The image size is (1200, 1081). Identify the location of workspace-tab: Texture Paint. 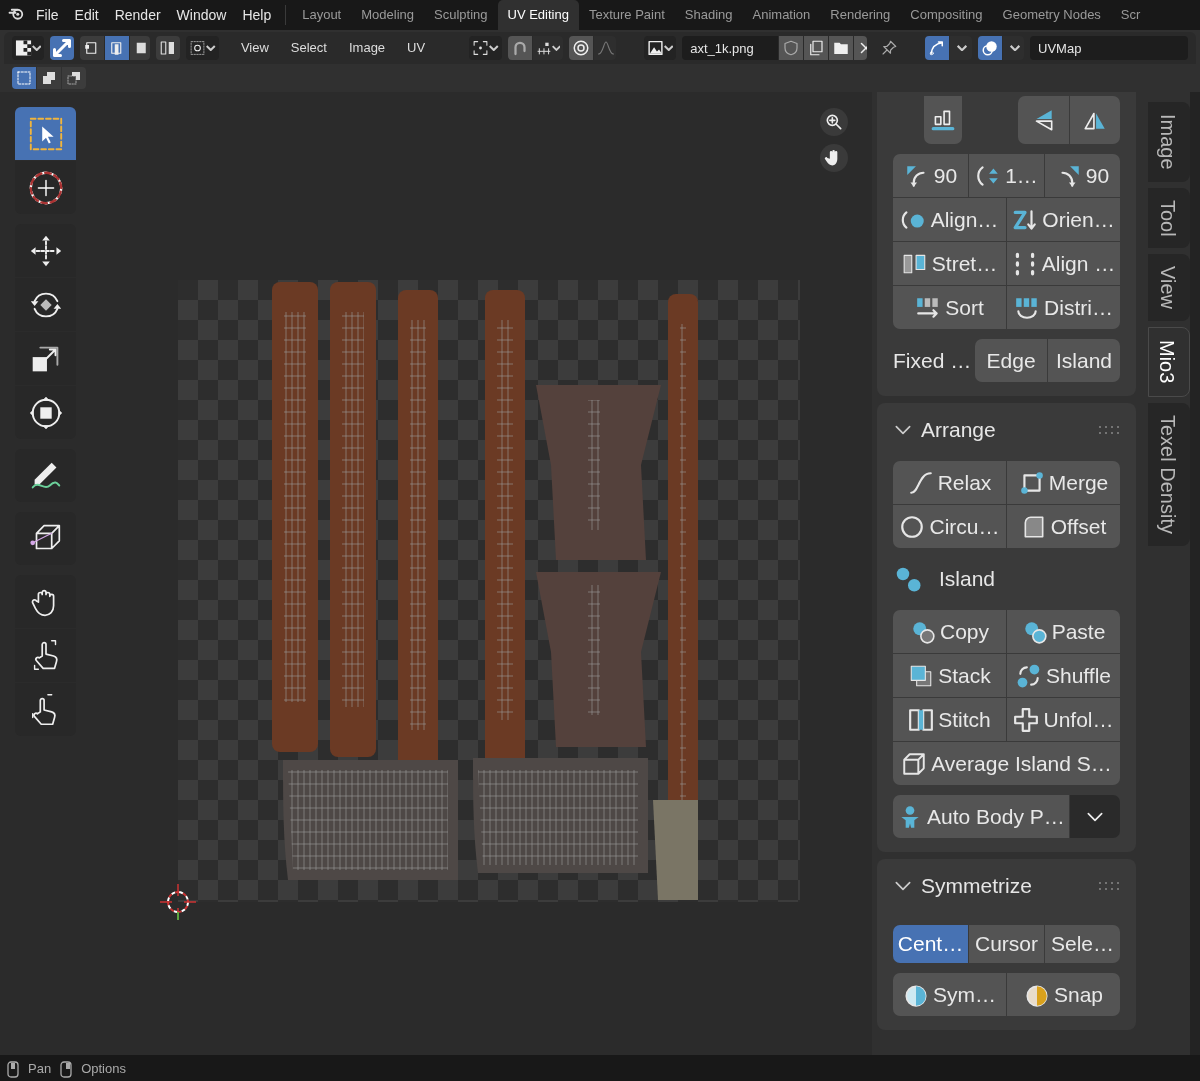
(626, 15).